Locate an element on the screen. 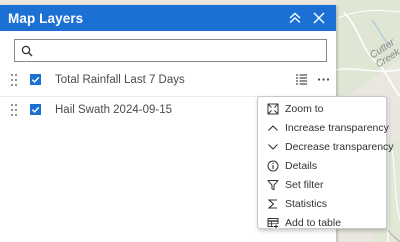  menu-item-label: Set filter is located at coordinates (304, 184).